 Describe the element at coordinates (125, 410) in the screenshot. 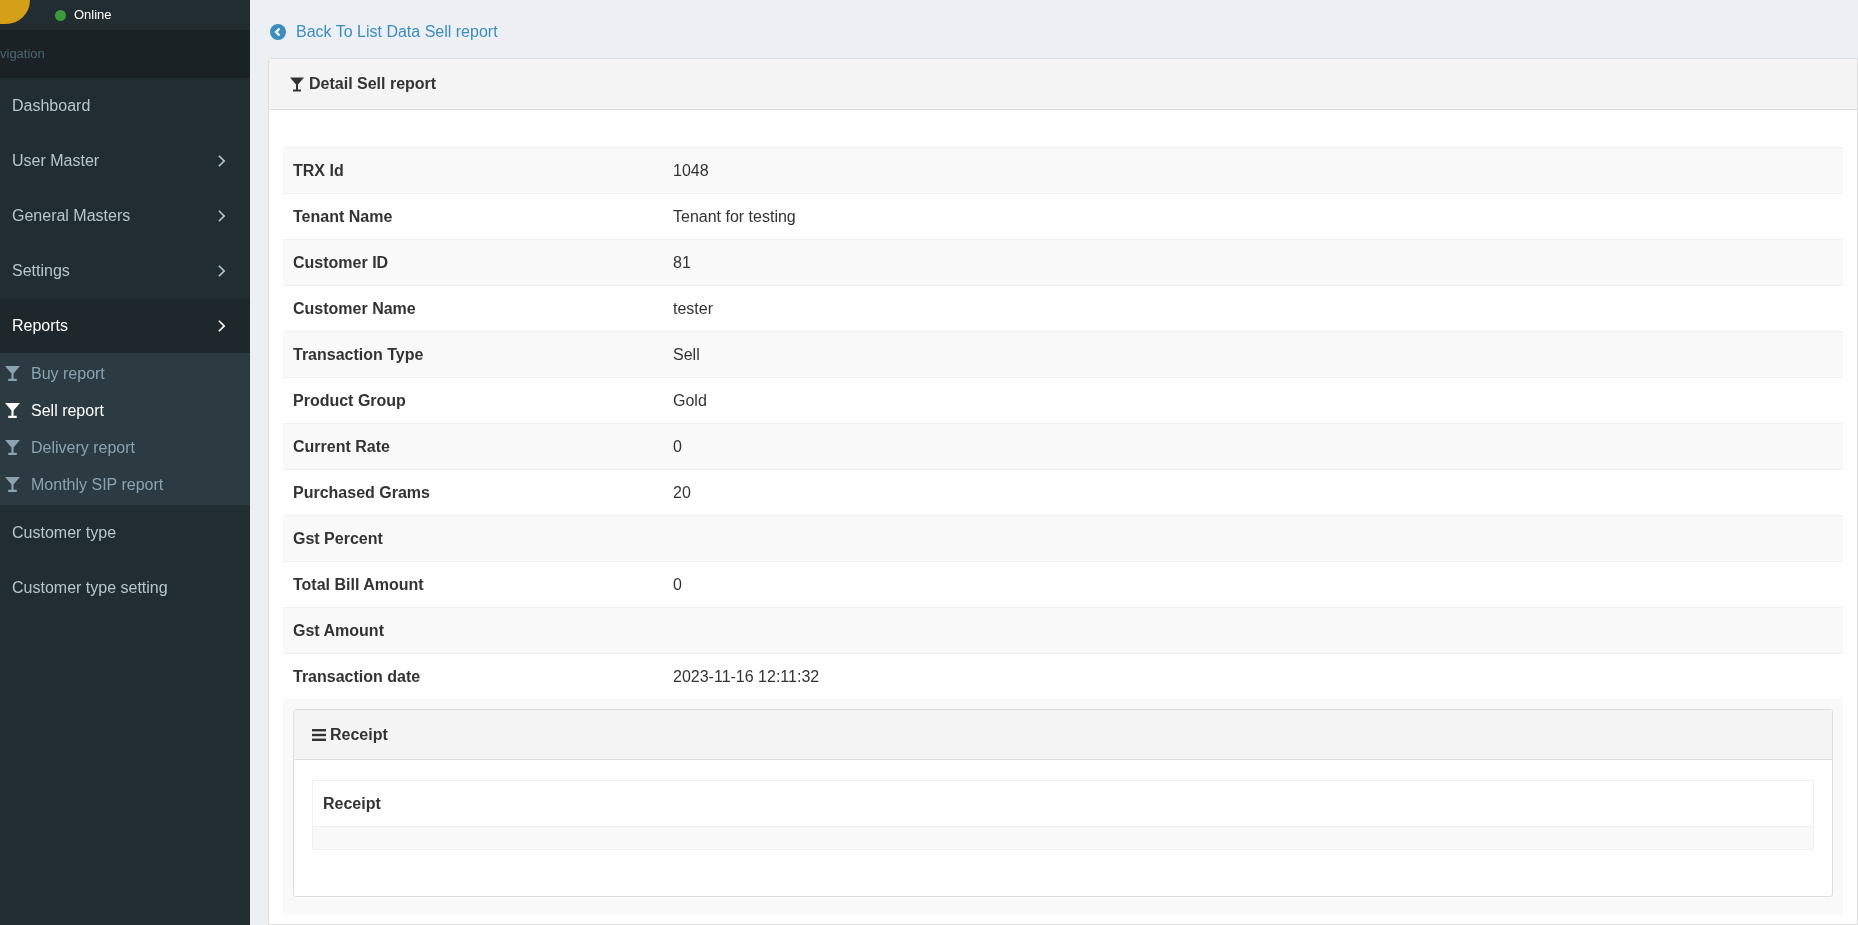

I see `submenu-item: Sell report` at that location.